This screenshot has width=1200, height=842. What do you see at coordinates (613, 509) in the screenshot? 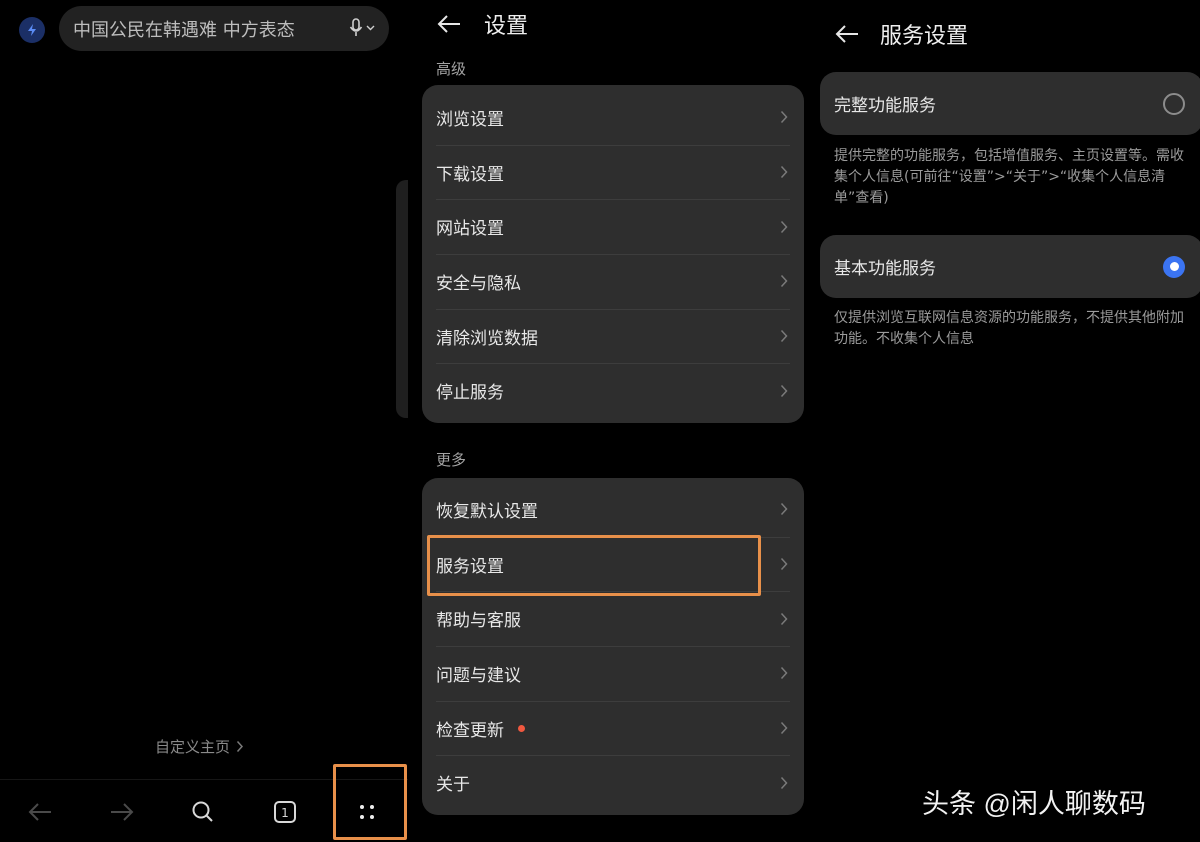
I see `settings-item-restore-defaults: 恢复默认设置` at bounding box center [613, 509].